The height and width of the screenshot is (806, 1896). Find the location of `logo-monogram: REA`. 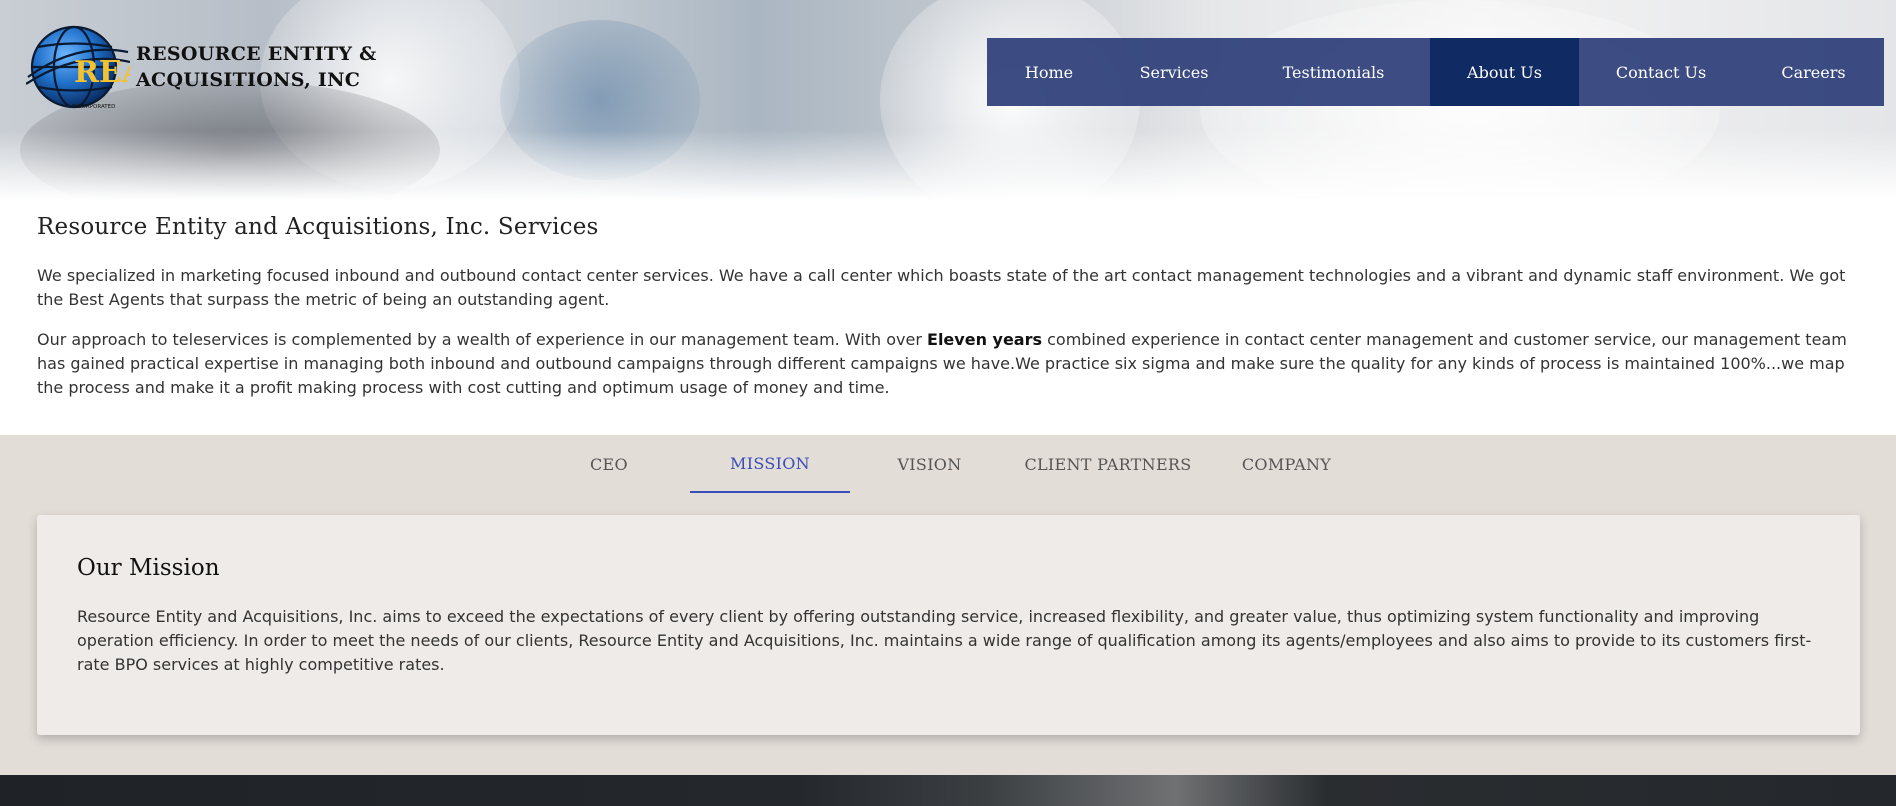

logo-monogram: REA is located at coordinates (102, 72).